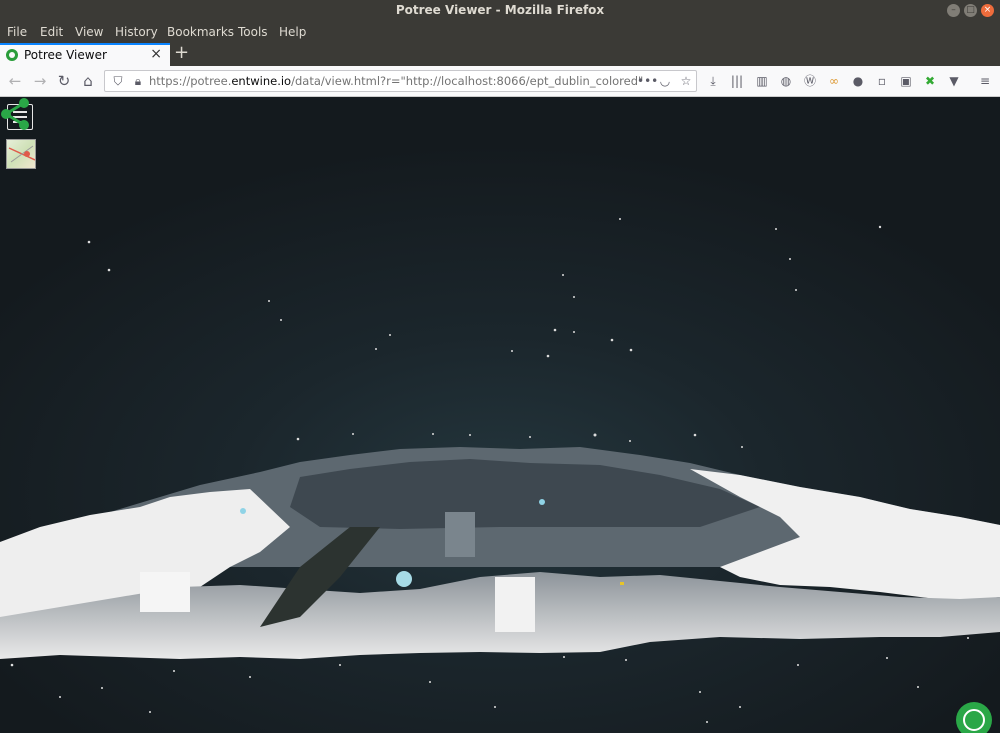 The height and width of the screenshot is (733, 1000). I want to click on window-titlebar: Potree Viewer - Mozilla Firefox – □ ×, so click(500, 11).